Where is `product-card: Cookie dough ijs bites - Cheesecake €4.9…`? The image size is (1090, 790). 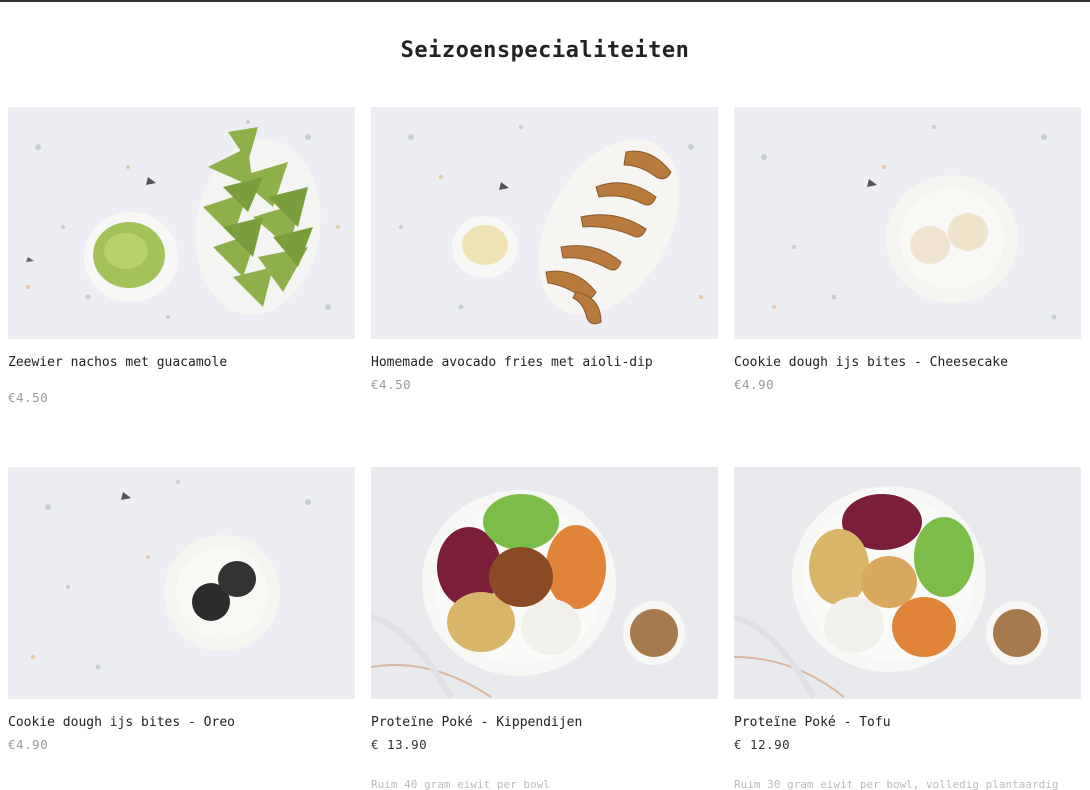
product-card: Cookie dough ijs bites - Cheesecake €4.9… is located at coordinates (907, 249).